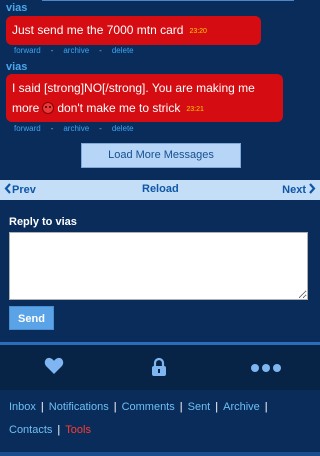  I want to click on heart-icon, so click(54, 366).